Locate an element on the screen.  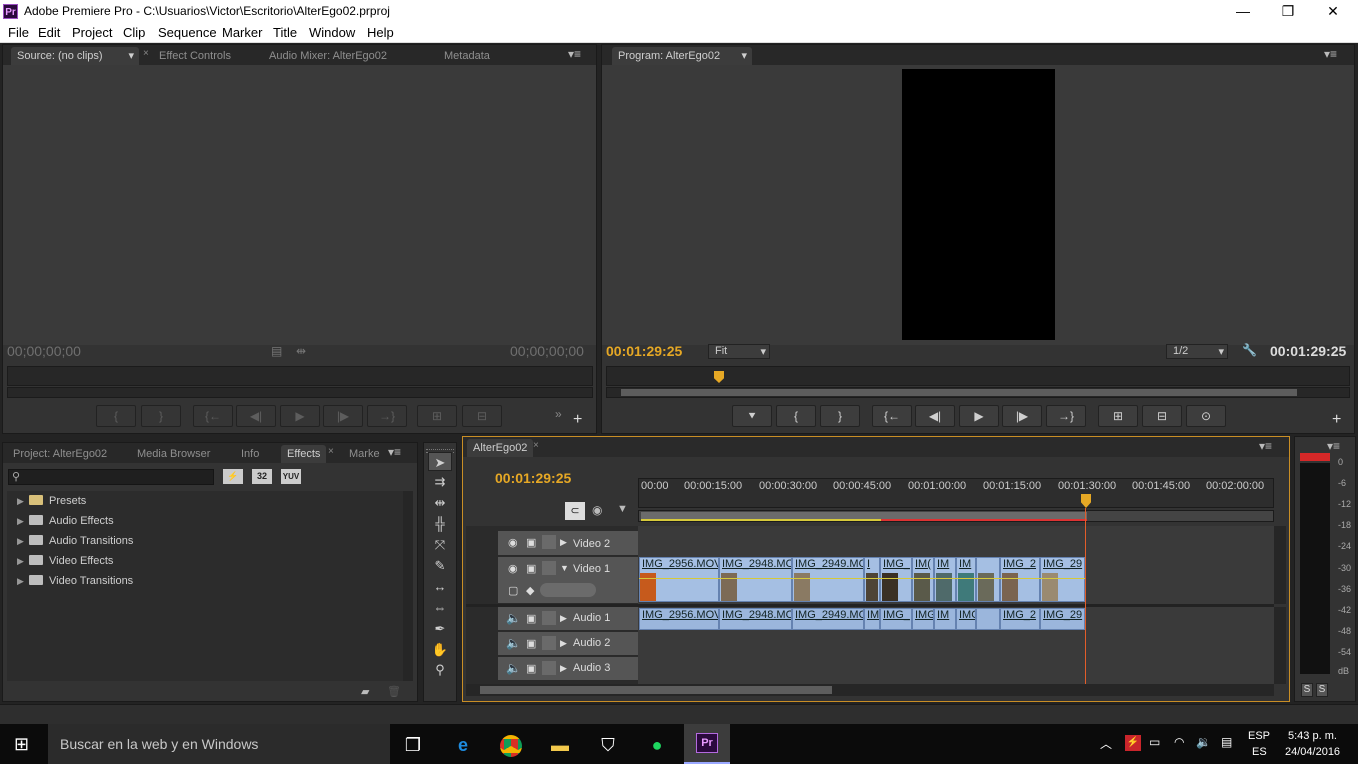
video-clip: IM is located at coordinates (945, 579).